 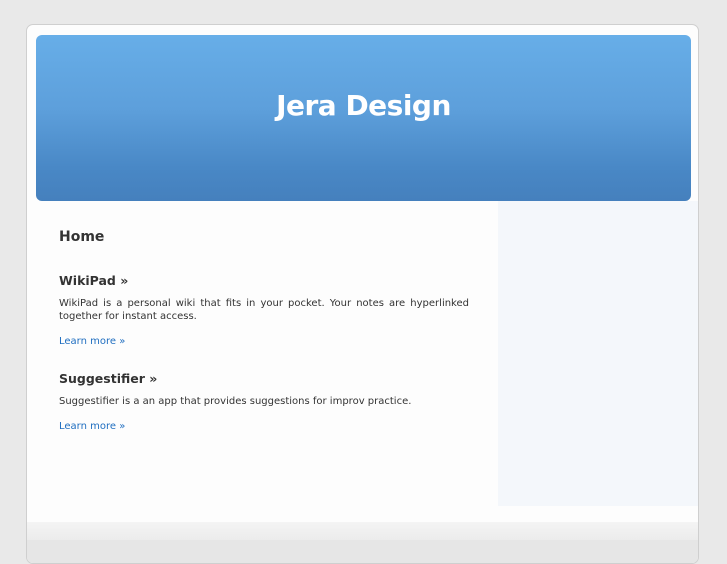 What do you see at coordinates (92, 426) in the screenshot?
I see `learn-more-link-suggestifier: Learn more »` at bounding box center [92, 426].